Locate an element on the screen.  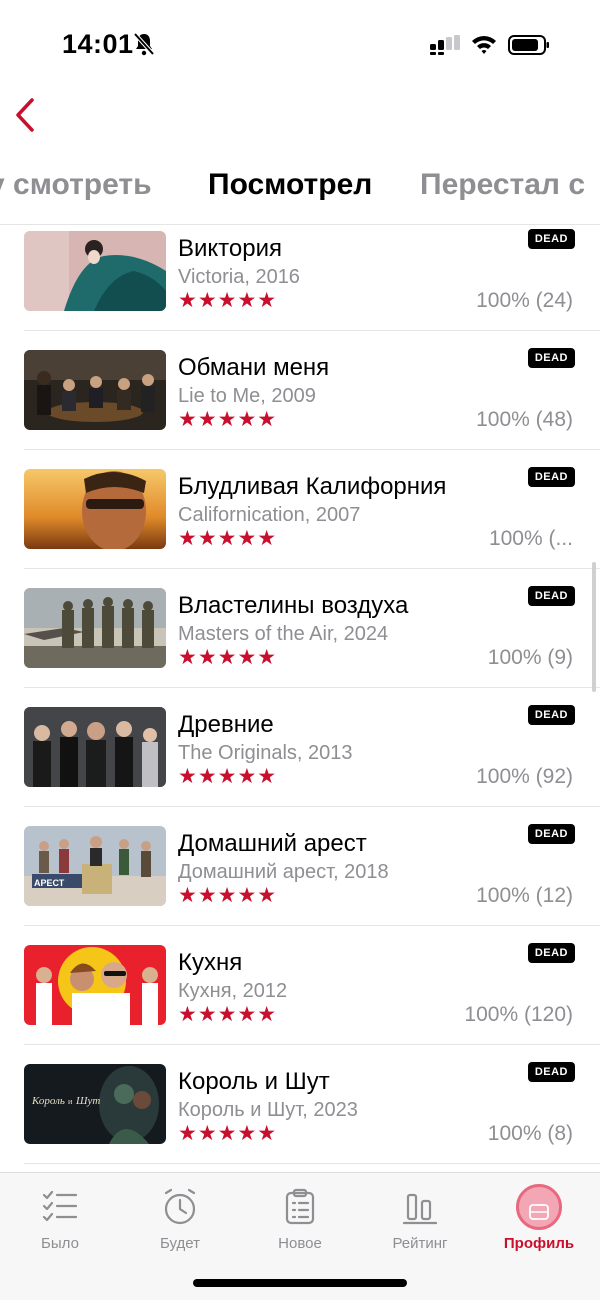
alarm-clock-icon is located at coordinates (180, 1206).